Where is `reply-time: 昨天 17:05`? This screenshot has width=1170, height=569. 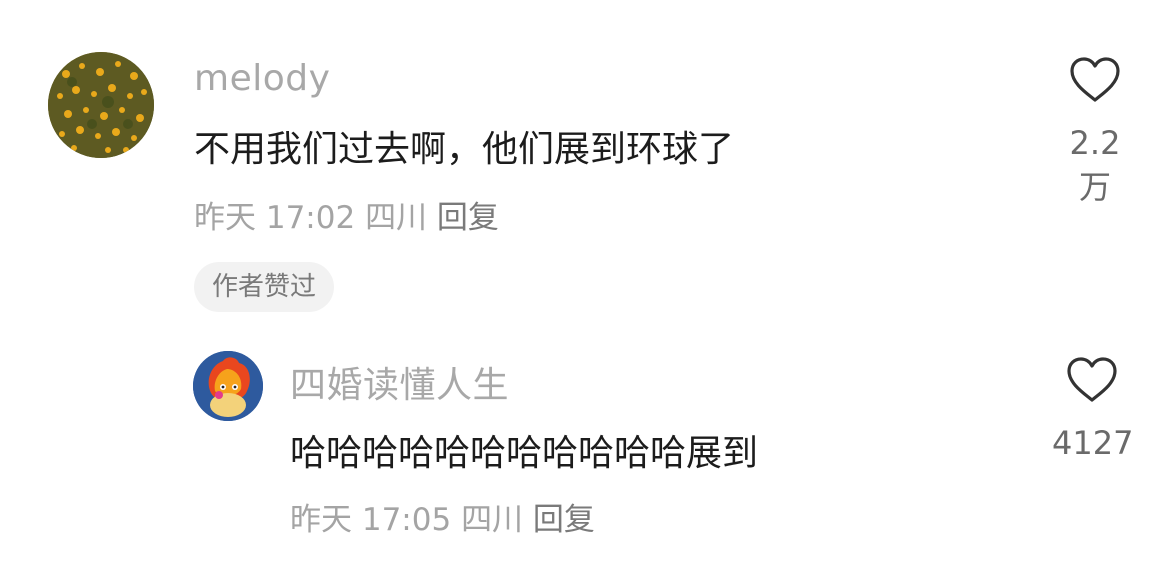
reply-time: 昨天 17:05 is located at coordinates (371, 520).